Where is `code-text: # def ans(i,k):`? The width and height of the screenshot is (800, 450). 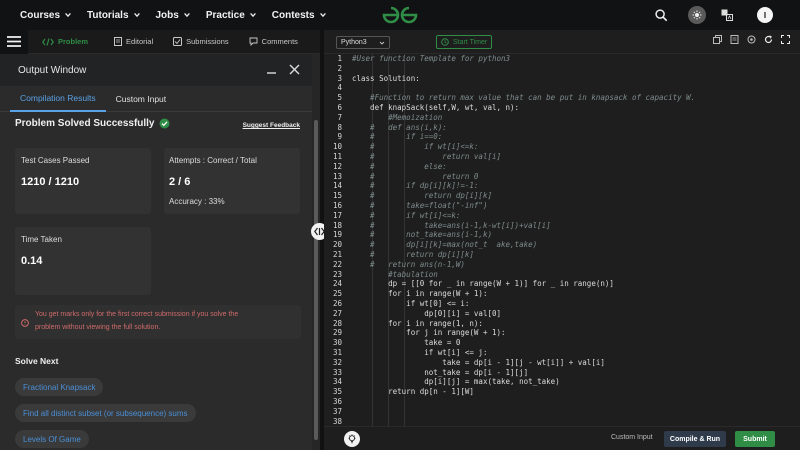 code-text: # def ans(i,k): is located at coordinates (399, 127).